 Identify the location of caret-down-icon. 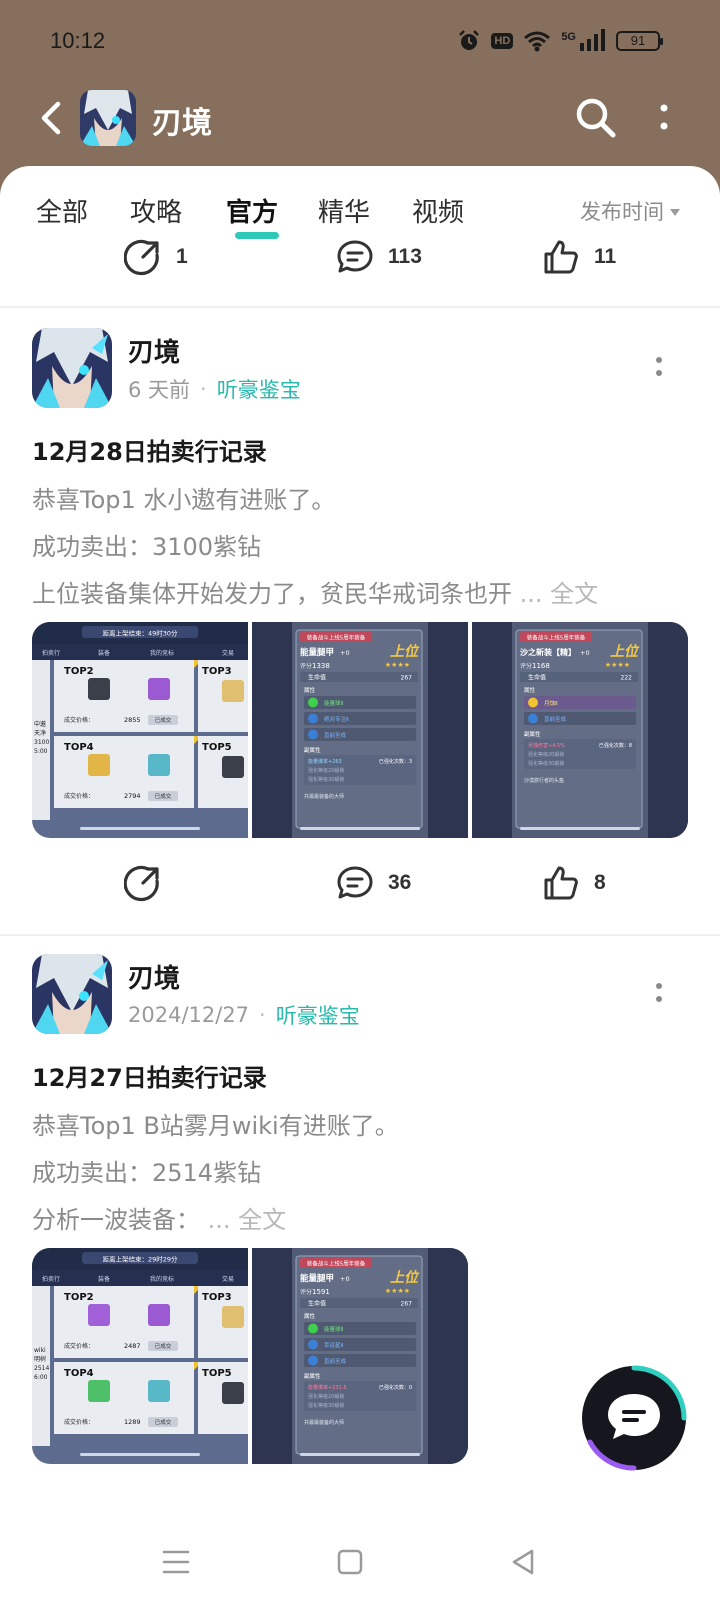
(675, 212).